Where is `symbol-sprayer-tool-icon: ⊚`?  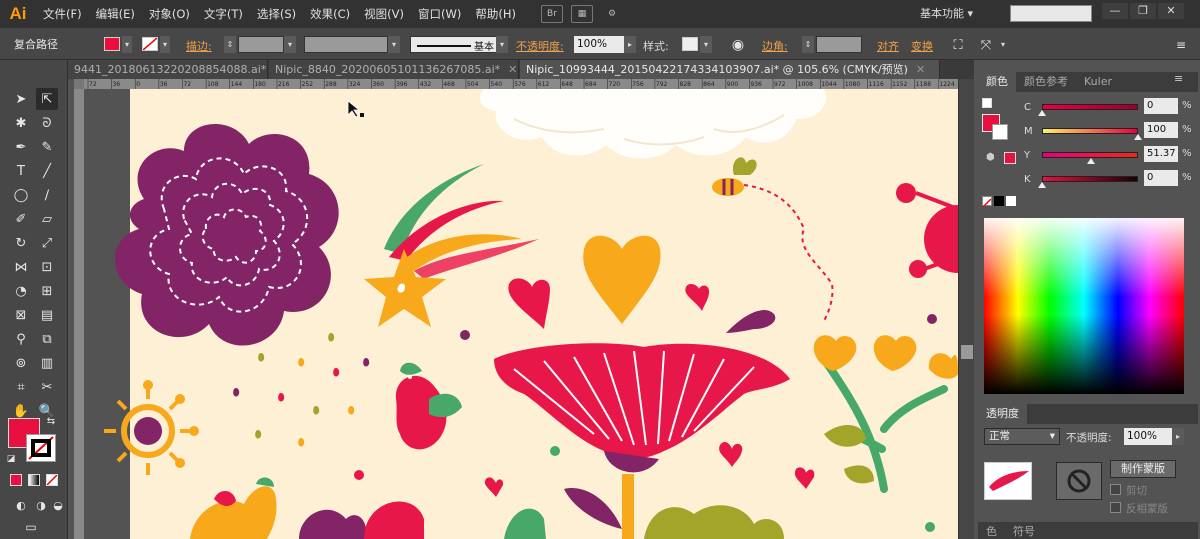
symbol-sprayer-tool-icon: ⊚ is located at coordinates (21, 363).